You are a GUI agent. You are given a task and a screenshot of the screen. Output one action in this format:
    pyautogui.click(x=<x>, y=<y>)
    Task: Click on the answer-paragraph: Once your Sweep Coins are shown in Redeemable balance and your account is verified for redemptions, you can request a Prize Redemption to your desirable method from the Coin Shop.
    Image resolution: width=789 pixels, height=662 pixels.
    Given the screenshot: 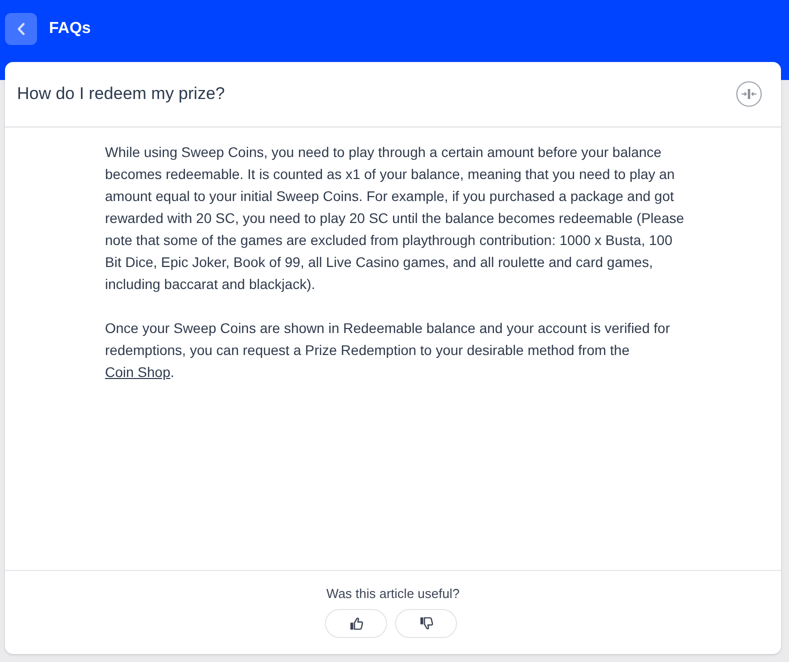 What is the action you would take?
    pyautogui.click(x=388, y=350)
    